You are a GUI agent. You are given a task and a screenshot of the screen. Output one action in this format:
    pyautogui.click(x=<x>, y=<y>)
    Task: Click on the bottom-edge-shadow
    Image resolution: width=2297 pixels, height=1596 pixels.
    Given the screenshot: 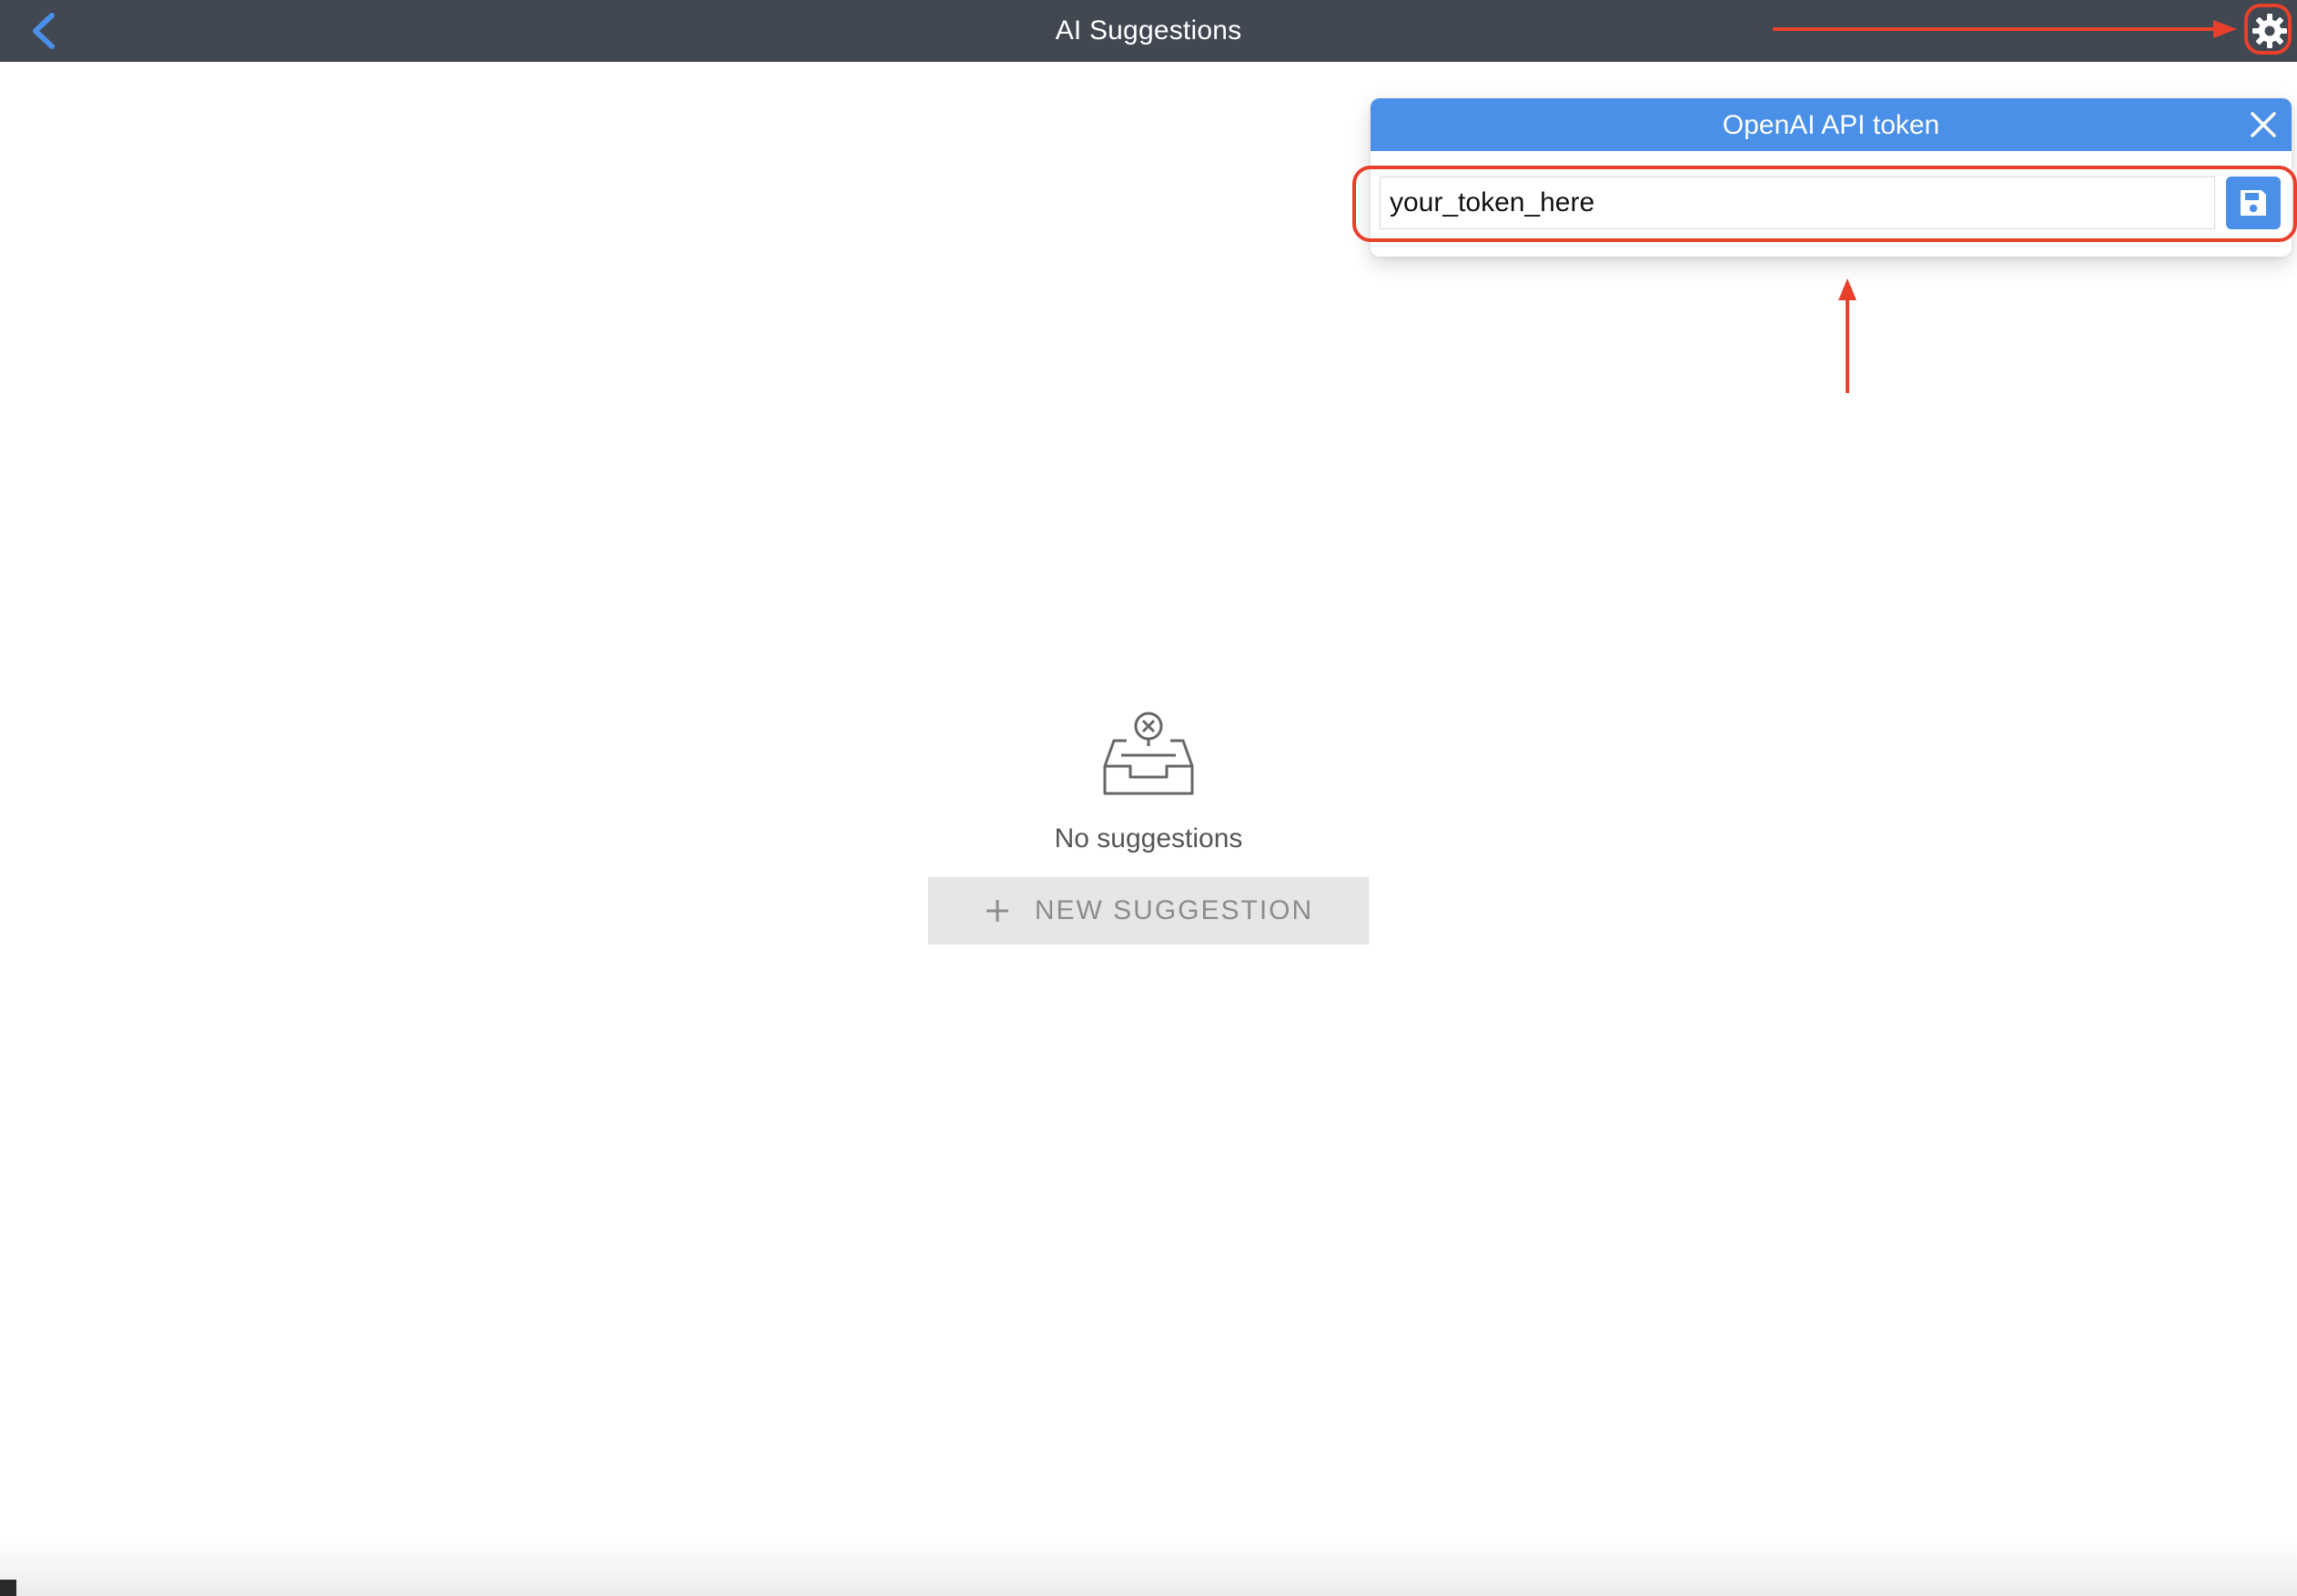 What is the action you would take?
    pyautogui.click(x=1148, y=1567)
    